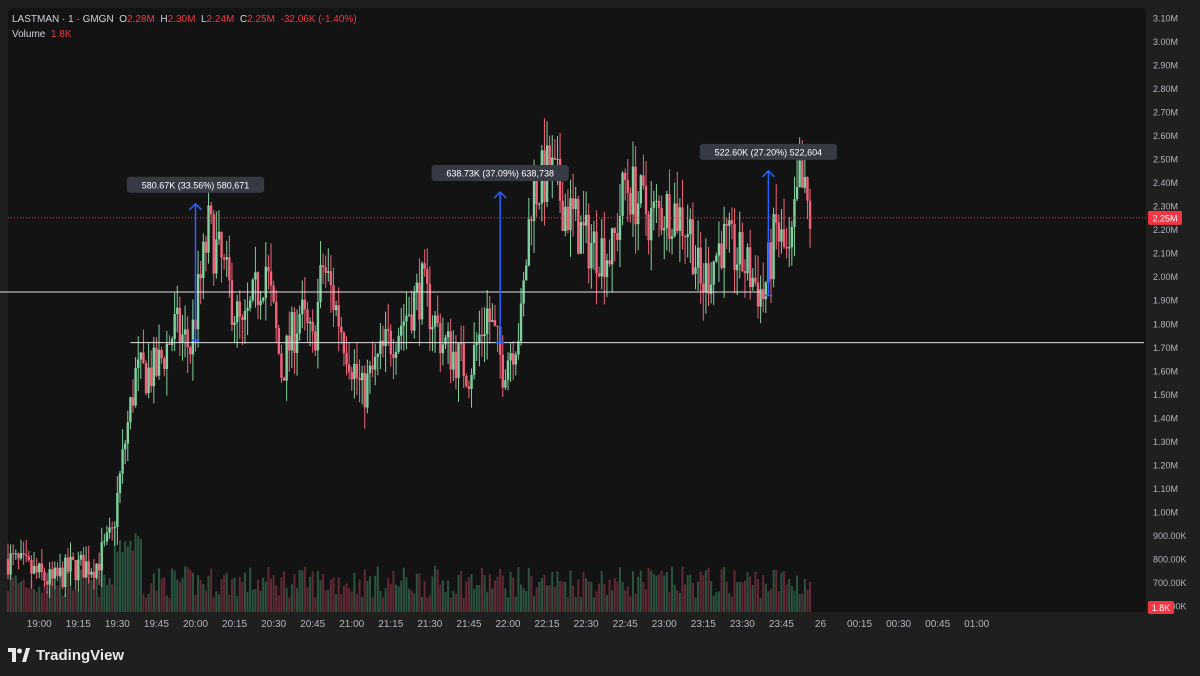 The width and height of the screenshot is (1200, 676). Describe the element at coordinates (66, 655) in the screenshot. I see `tradingview-logo: TradingView` at that location.